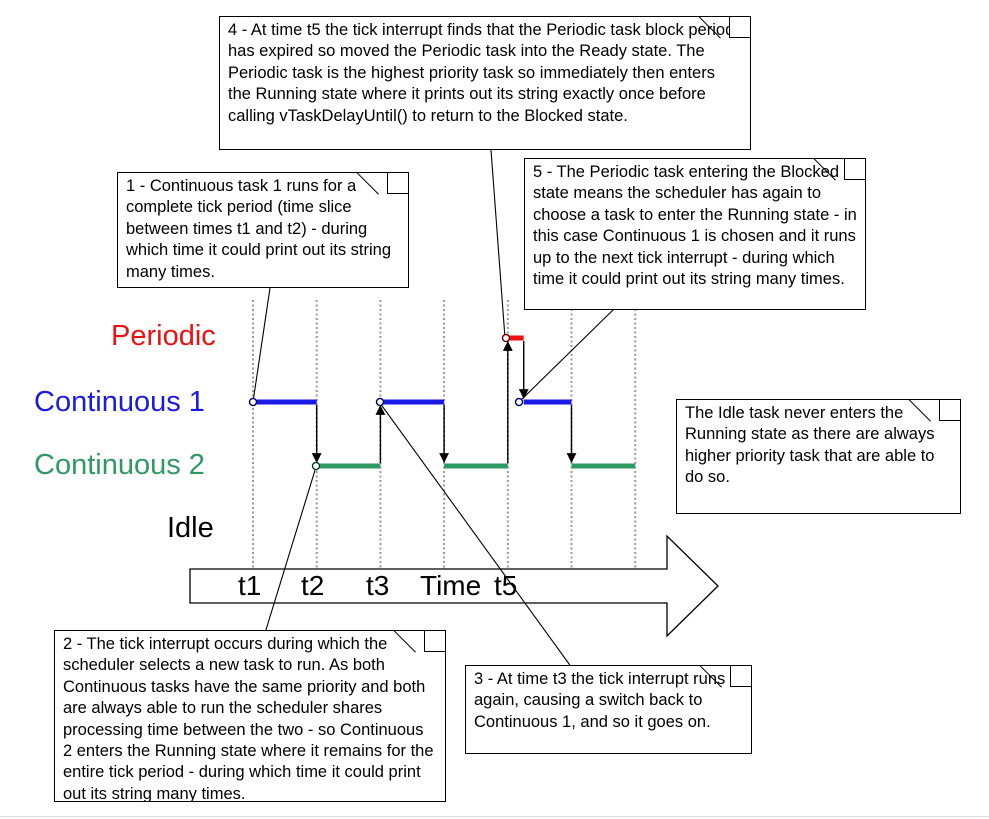 The width and height of the screenshot is (989, 819). I want to click on task-label-idle: Idle, so click(190, 528).